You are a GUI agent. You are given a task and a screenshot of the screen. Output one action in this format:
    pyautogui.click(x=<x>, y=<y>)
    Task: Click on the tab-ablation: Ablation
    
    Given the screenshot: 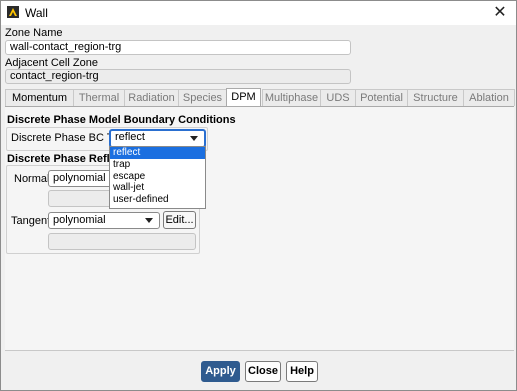 What is the action you would take?
    pyautogui.click(x=489, y=97)
    